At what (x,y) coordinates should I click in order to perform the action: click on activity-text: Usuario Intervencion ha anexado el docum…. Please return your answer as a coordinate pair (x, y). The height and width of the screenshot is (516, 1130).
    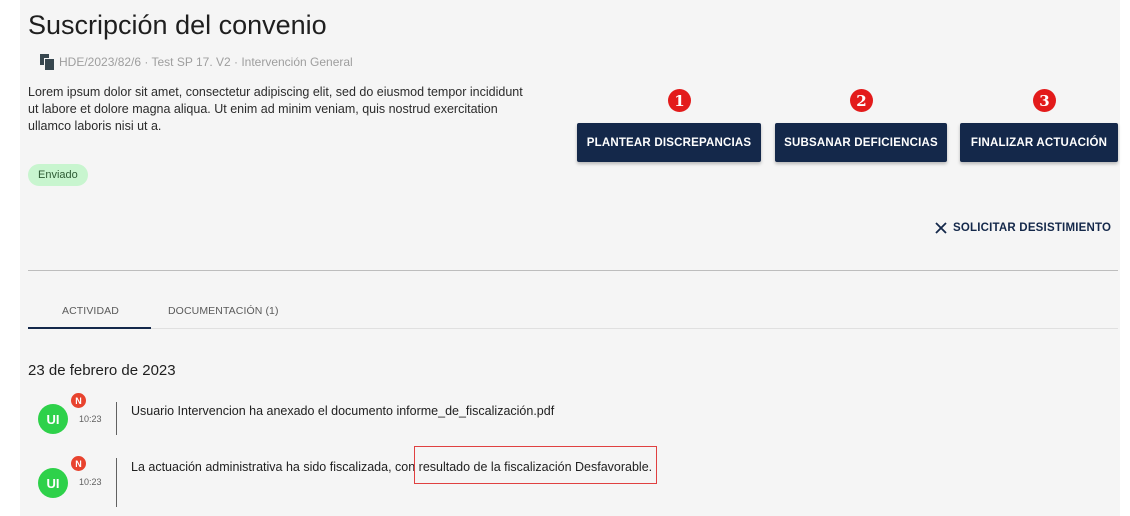
    Looking at the image, I should click on (343, 411).